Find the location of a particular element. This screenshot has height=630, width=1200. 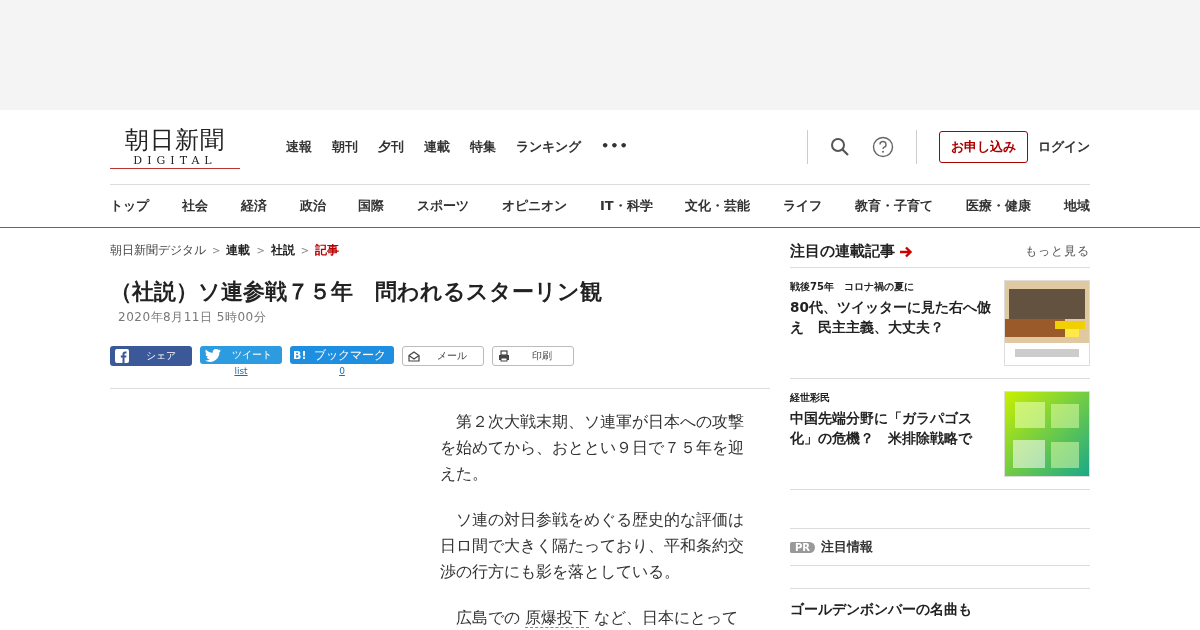

hatena-icon: B! is located at coordinates (300, 355).